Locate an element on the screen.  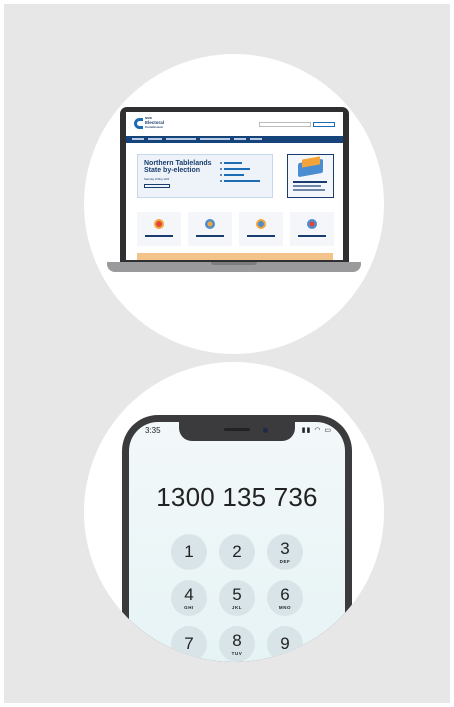
hero-date: Saturday 19 May 2023 is located at coordinates (157, 179).